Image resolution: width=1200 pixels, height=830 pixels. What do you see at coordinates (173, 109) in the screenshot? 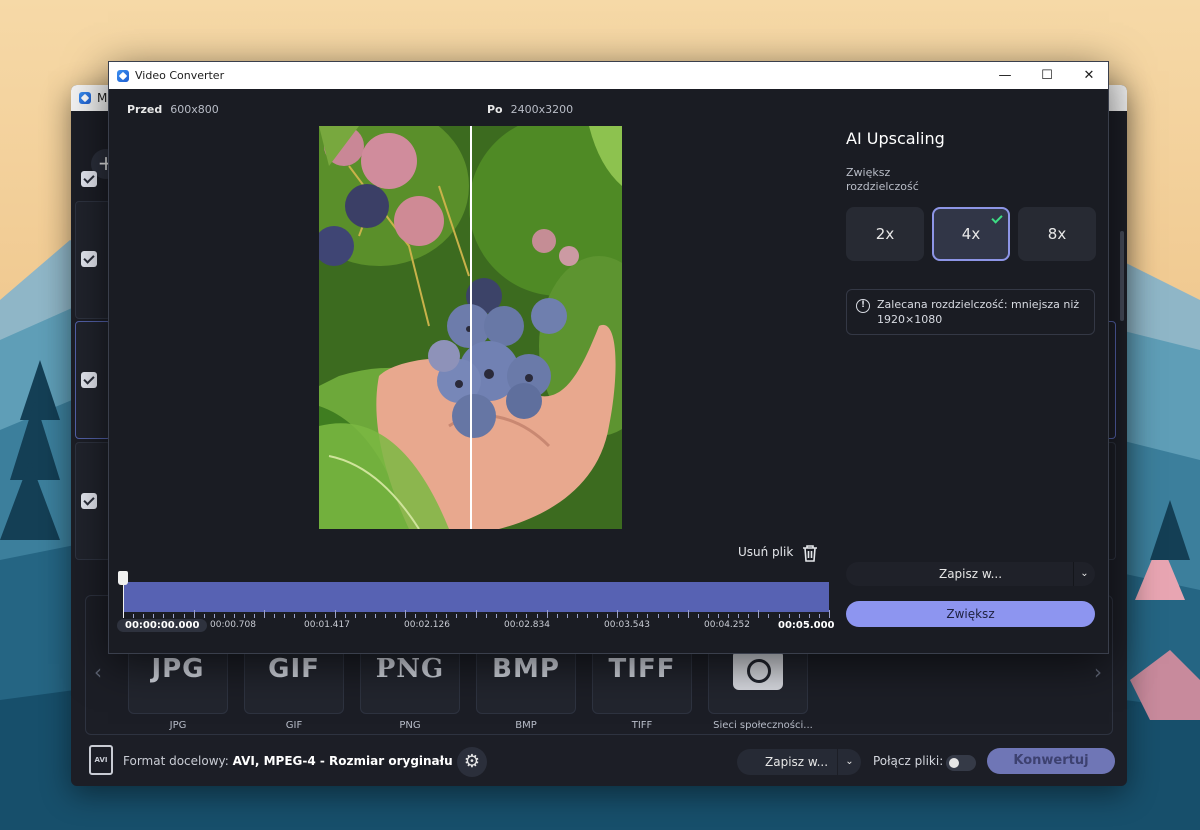
I see `before-label: Przed 600x800` at bounding box center [173, 109].